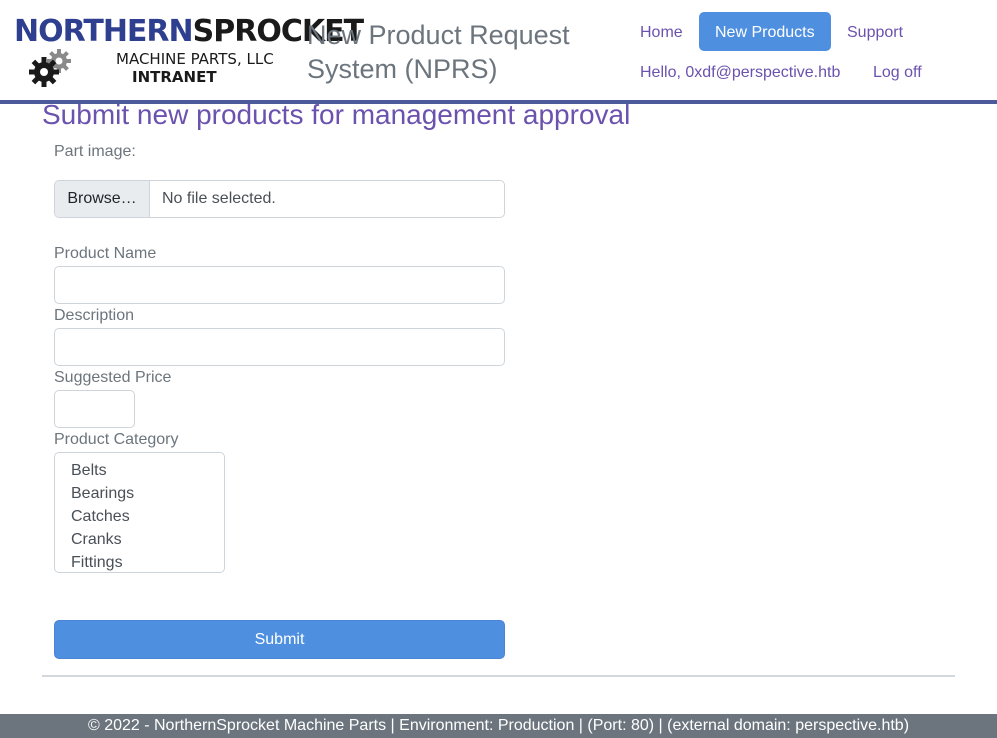 The height and width of the screenshot is (738, 997). I want to click on submit-button: Submit, so click(279, 639).